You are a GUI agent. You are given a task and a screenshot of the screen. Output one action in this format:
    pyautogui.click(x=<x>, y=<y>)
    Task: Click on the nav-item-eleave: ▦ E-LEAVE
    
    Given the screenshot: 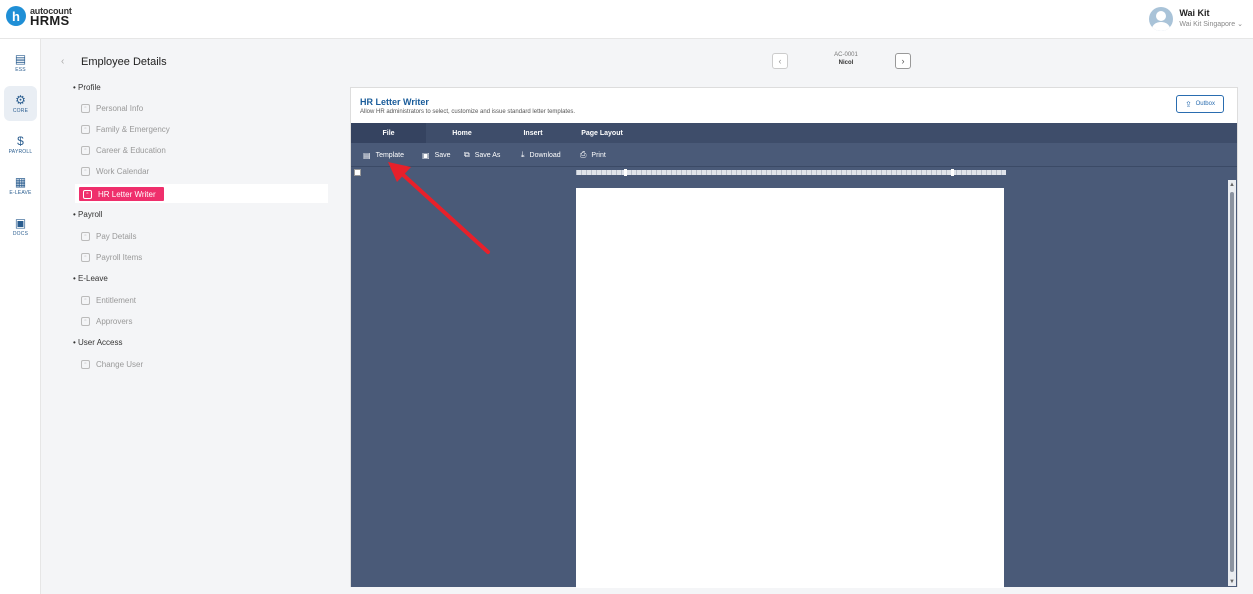 What is the action you would take?
    pyautogui.click(x=20, y=185)
    